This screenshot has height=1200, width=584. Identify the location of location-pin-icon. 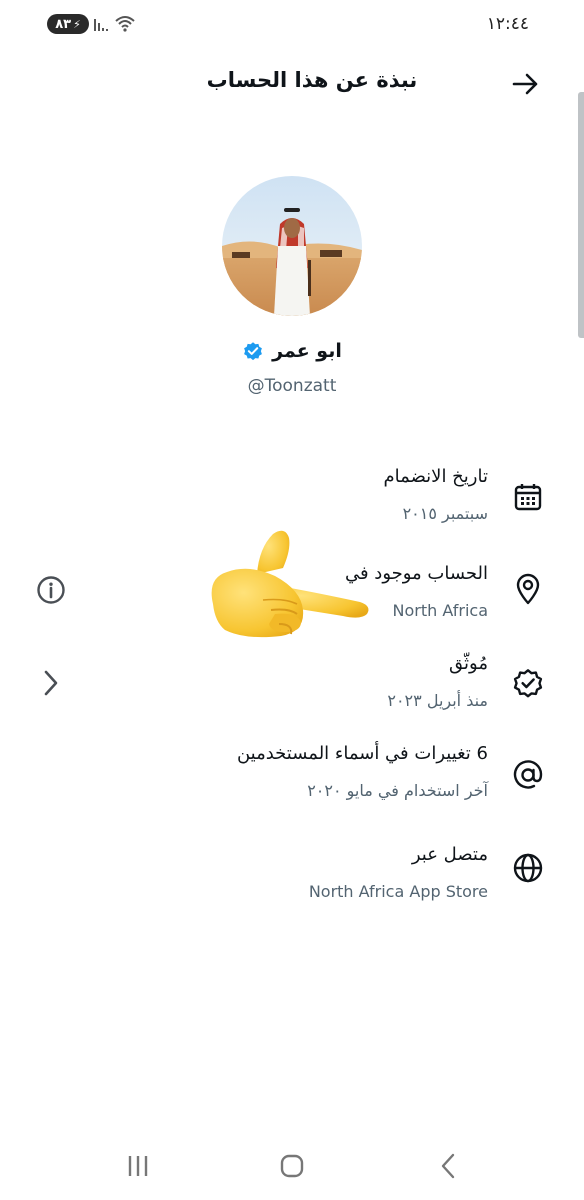
(528, 589).